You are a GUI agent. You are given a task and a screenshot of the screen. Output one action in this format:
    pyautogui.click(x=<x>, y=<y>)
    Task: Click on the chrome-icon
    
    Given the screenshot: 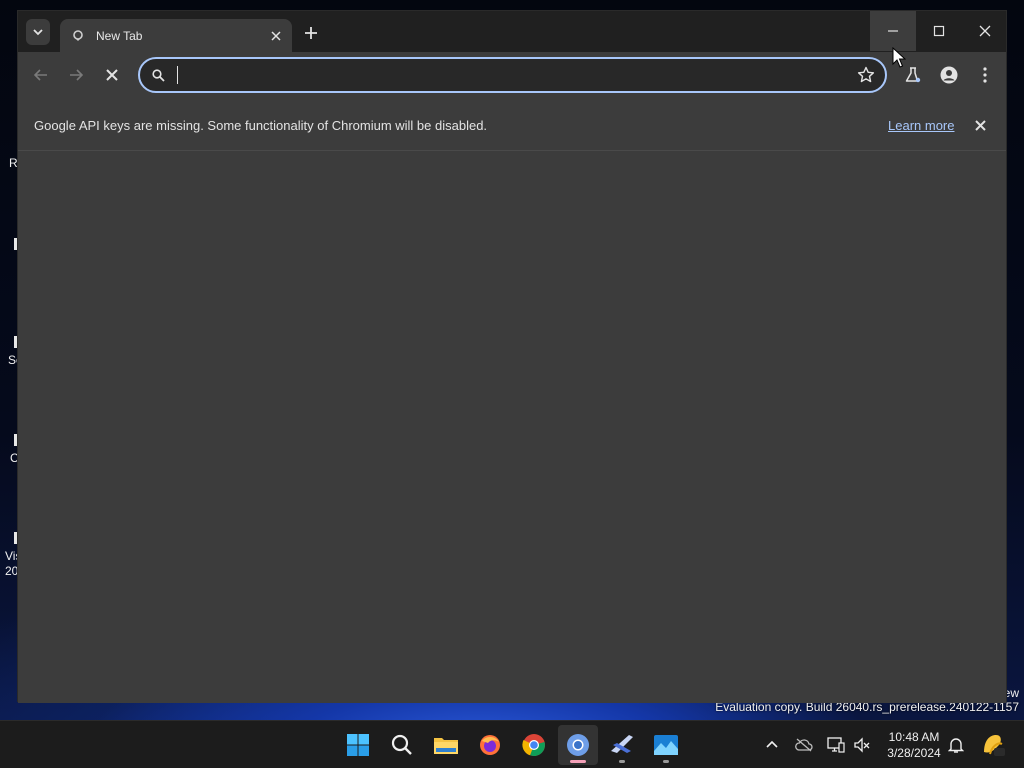 What is the action you would take?
    pyautogui.click(x=533, y=745)
    